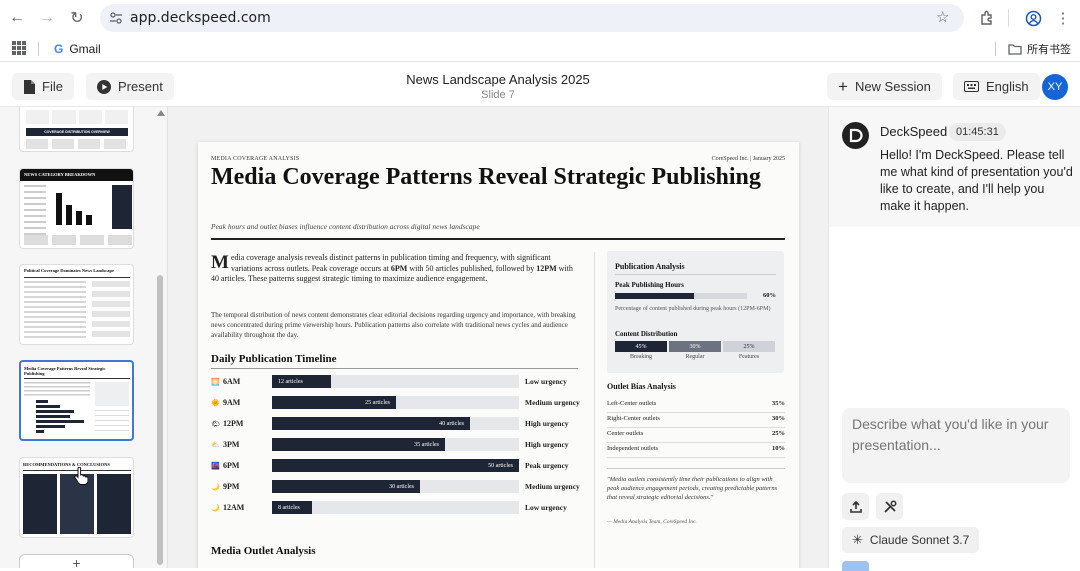 Image resolution: width=1080 pixels, height=571 pixels. I want to click on timeline-row: 🌅 6AM 12 articles Low urgency, so click(401, 385).